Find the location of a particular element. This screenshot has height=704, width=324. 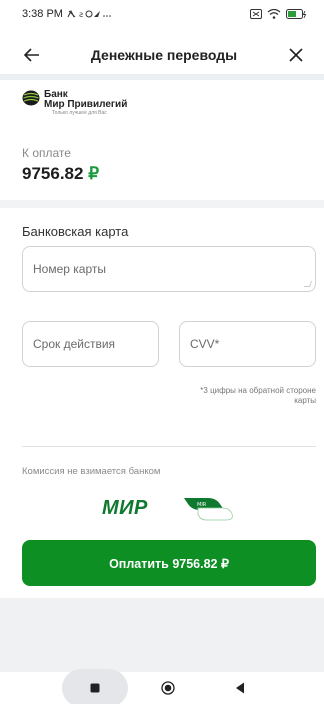

mir-logo: МИР is located at coordinates (125, 508).